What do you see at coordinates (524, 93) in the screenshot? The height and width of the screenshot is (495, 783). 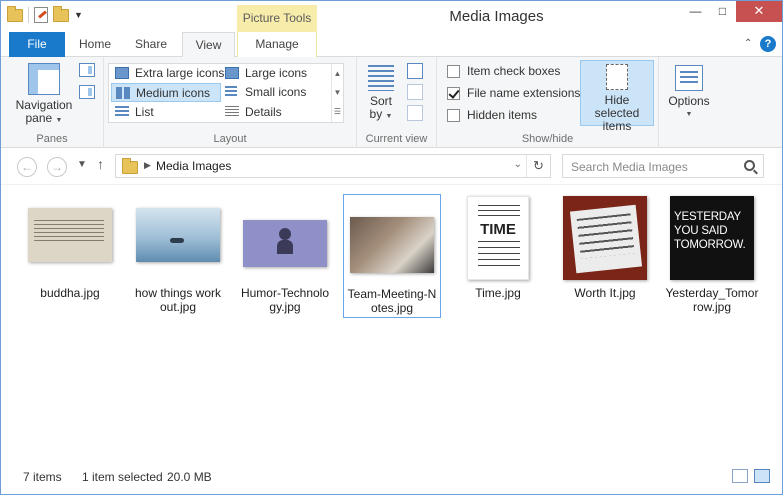 I see `file-name-extensions-label: File name extensions` at bounding box center [524, 93].